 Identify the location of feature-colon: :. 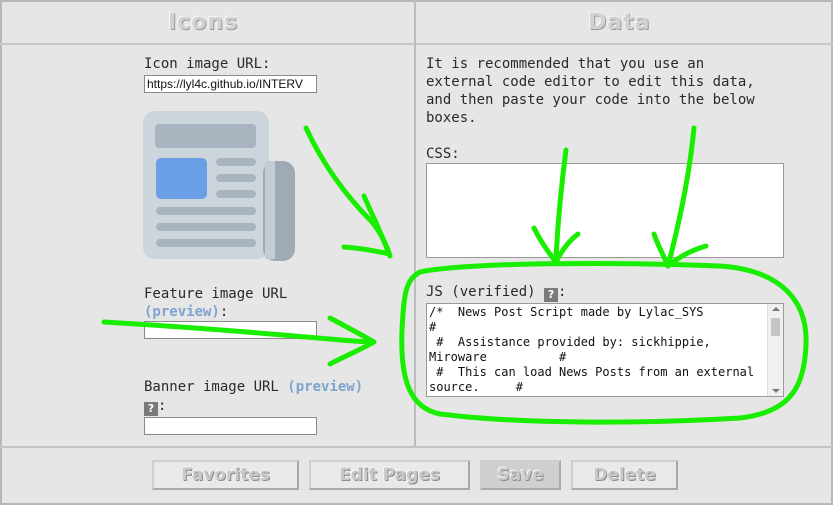
(224, 312).